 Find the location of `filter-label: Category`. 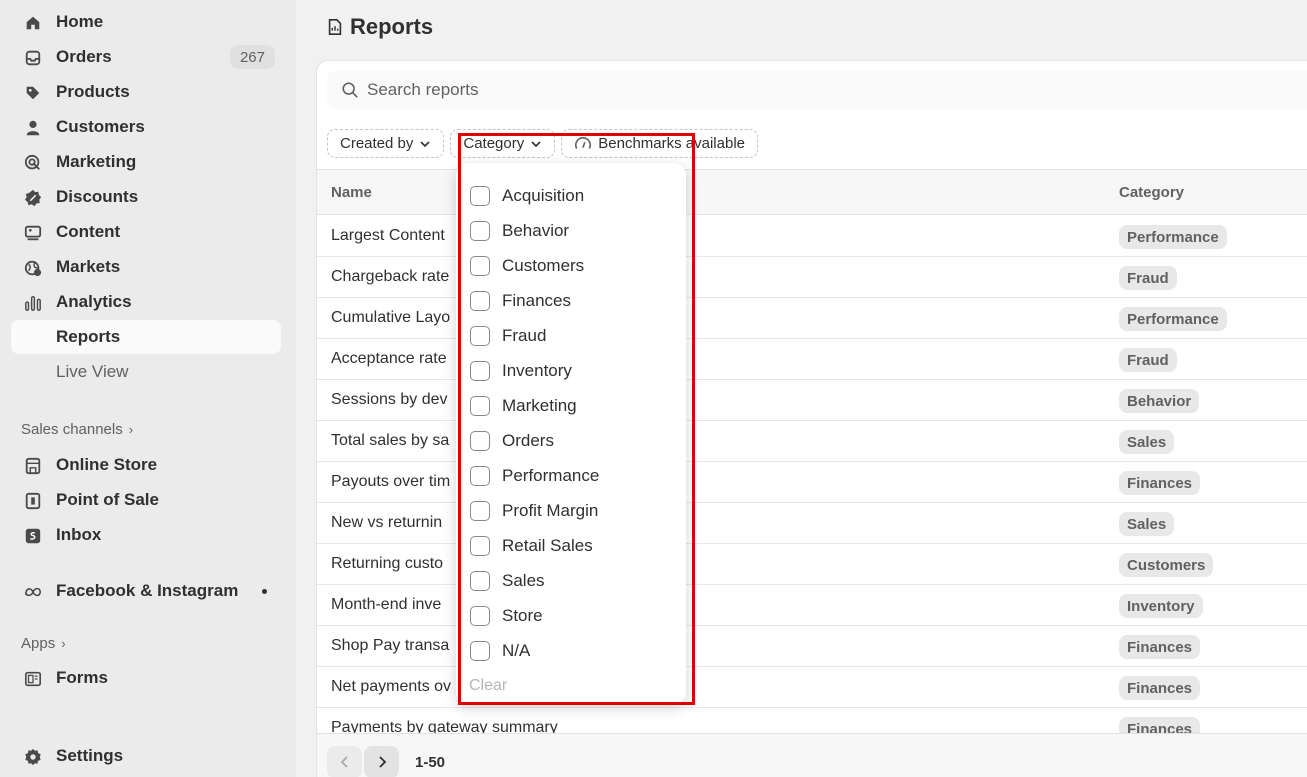

filter-label: Category is located at coordinates (494, 143).